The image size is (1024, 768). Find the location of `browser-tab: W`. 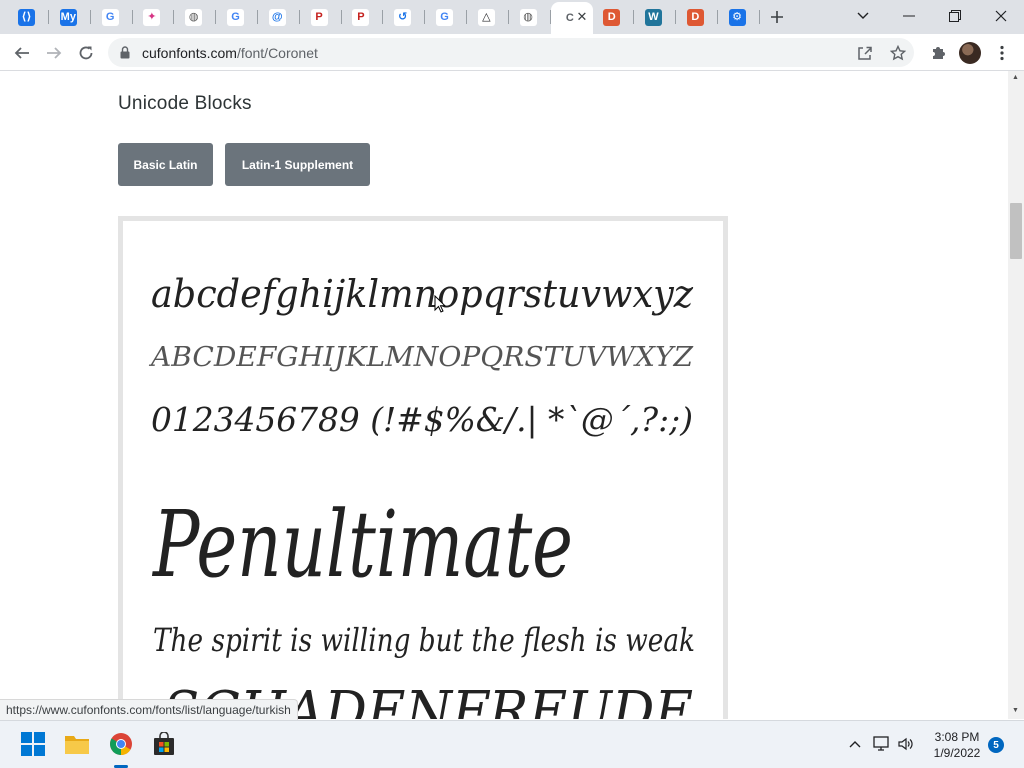

browser-tab: W is located at coordinates (655, 17).